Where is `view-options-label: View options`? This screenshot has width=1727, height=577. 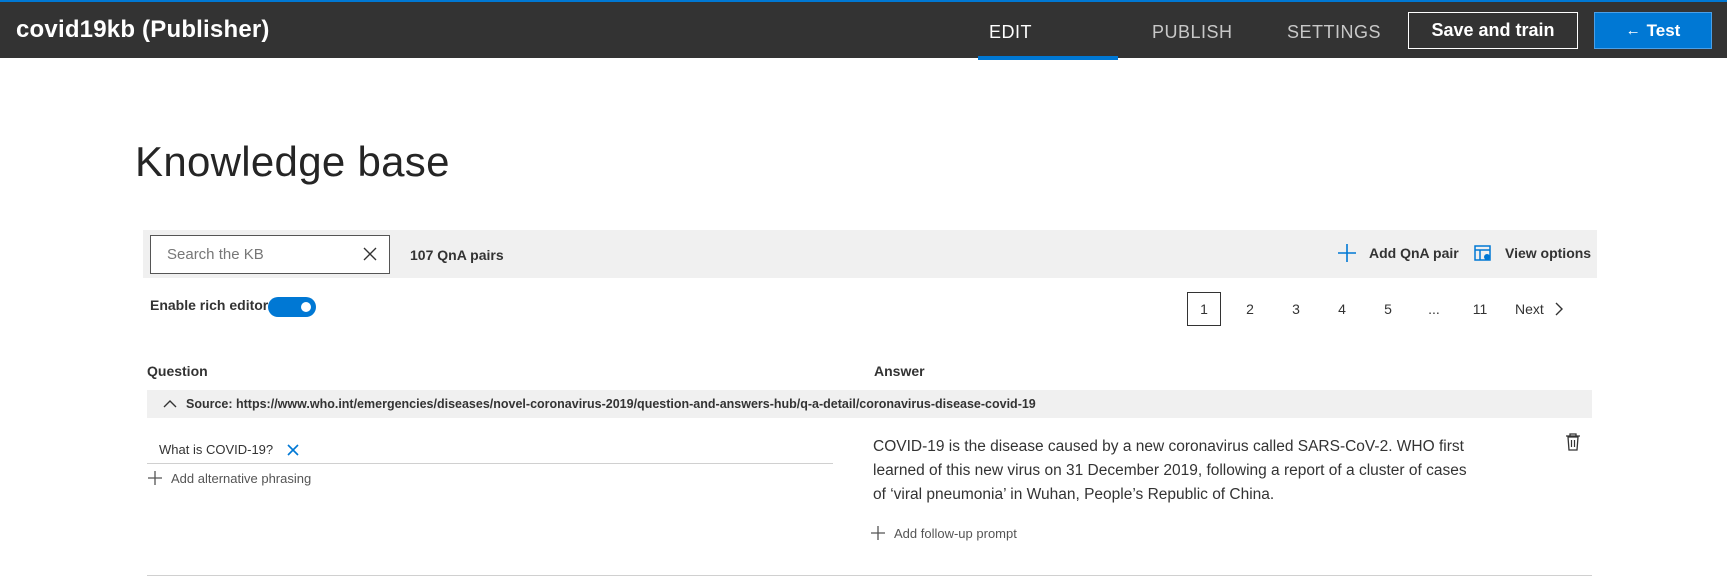
view-options-label: View options is located at coordinates (1548, 253).